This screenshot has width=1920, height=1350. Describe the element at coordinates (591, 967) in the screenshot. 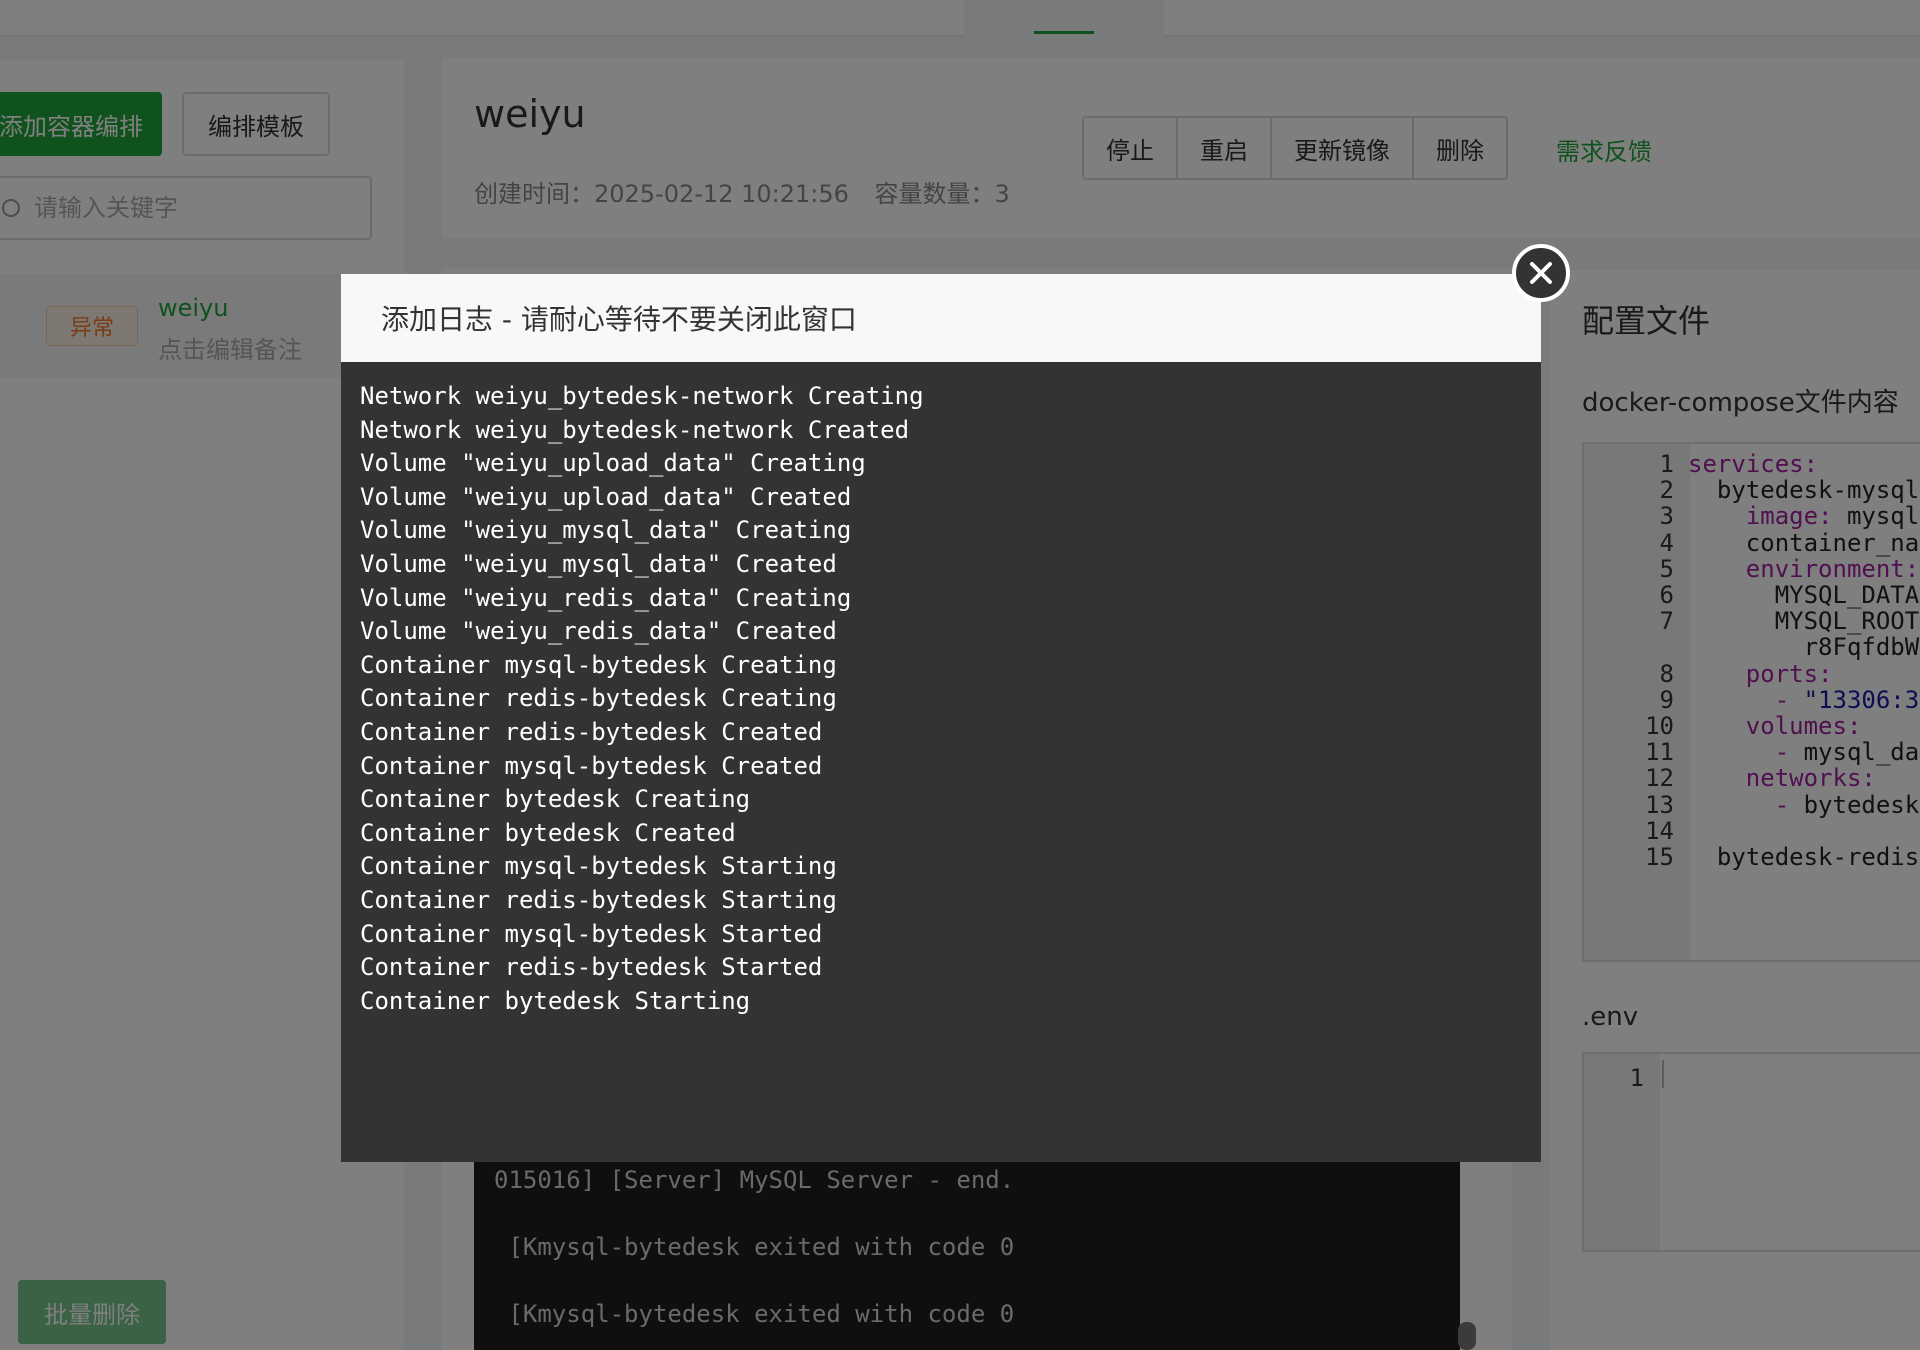

I see `log-line: Container redis-bytedesk Started` at that location.